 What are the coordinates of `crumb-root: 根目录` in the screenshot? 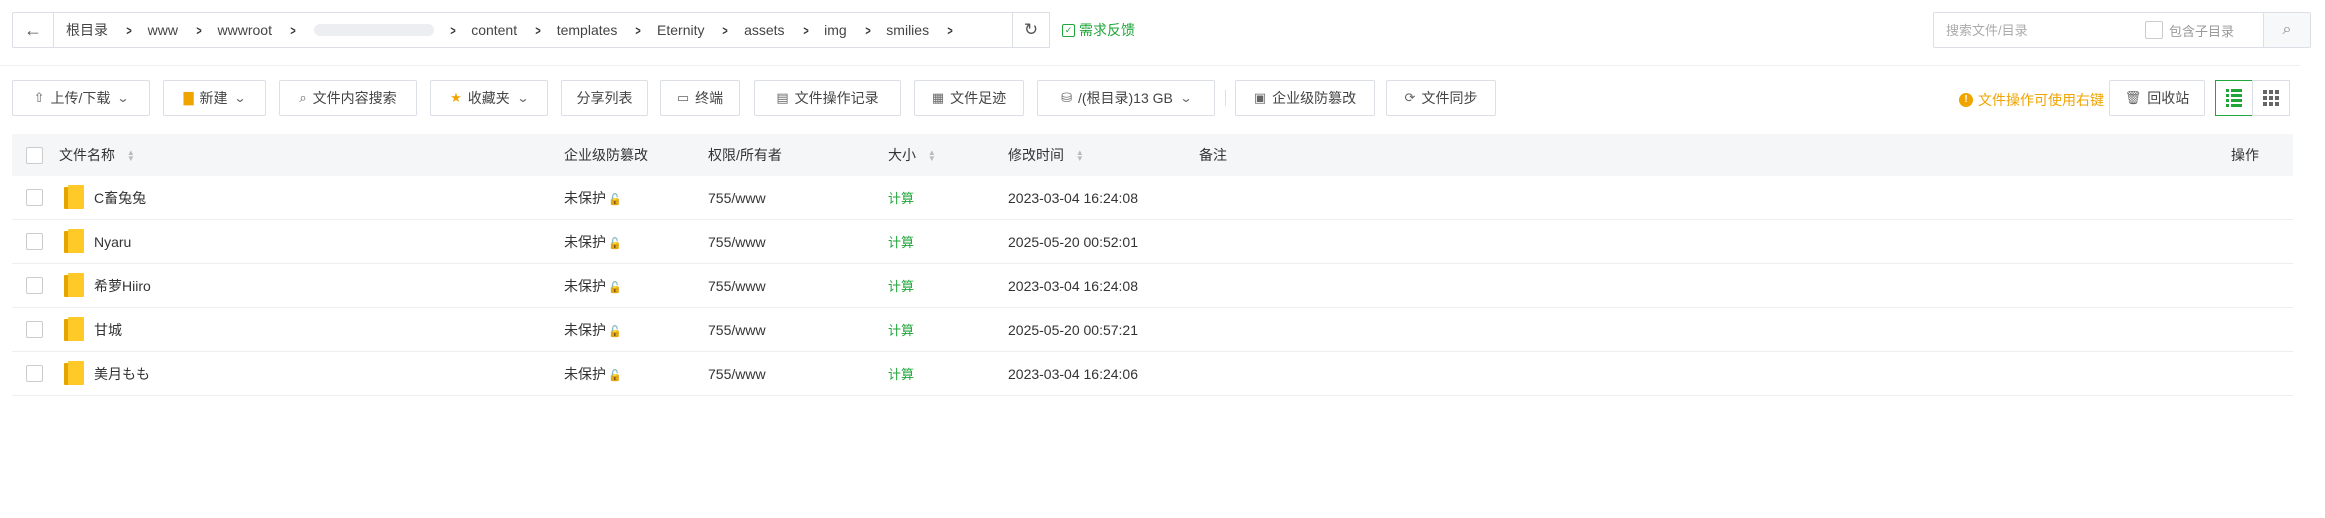 It's located at (91, 30).